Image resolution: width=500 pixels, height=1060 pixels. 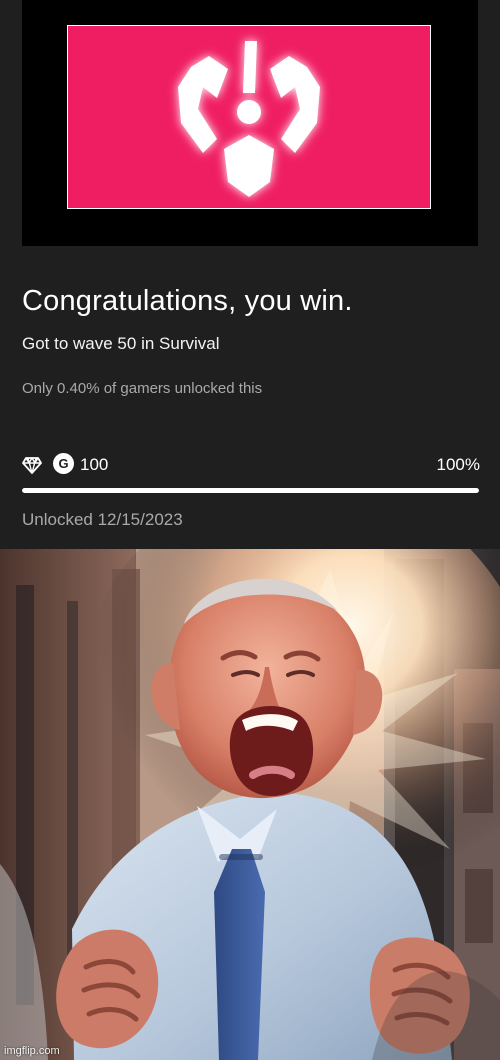 What do you see at coordinates (458, 464) in the screenshot?
I see `progress-percent: 100%` at bounding box center [458, 464].